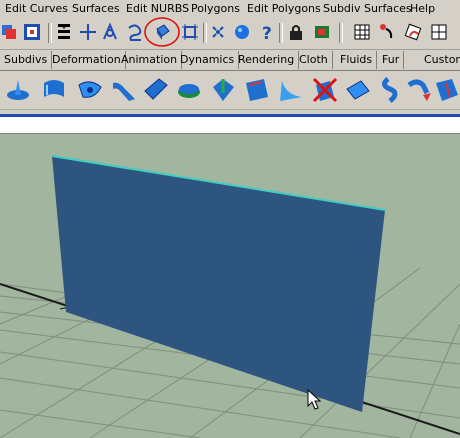  I want to click on help-icon: ?, so click(267, 32).